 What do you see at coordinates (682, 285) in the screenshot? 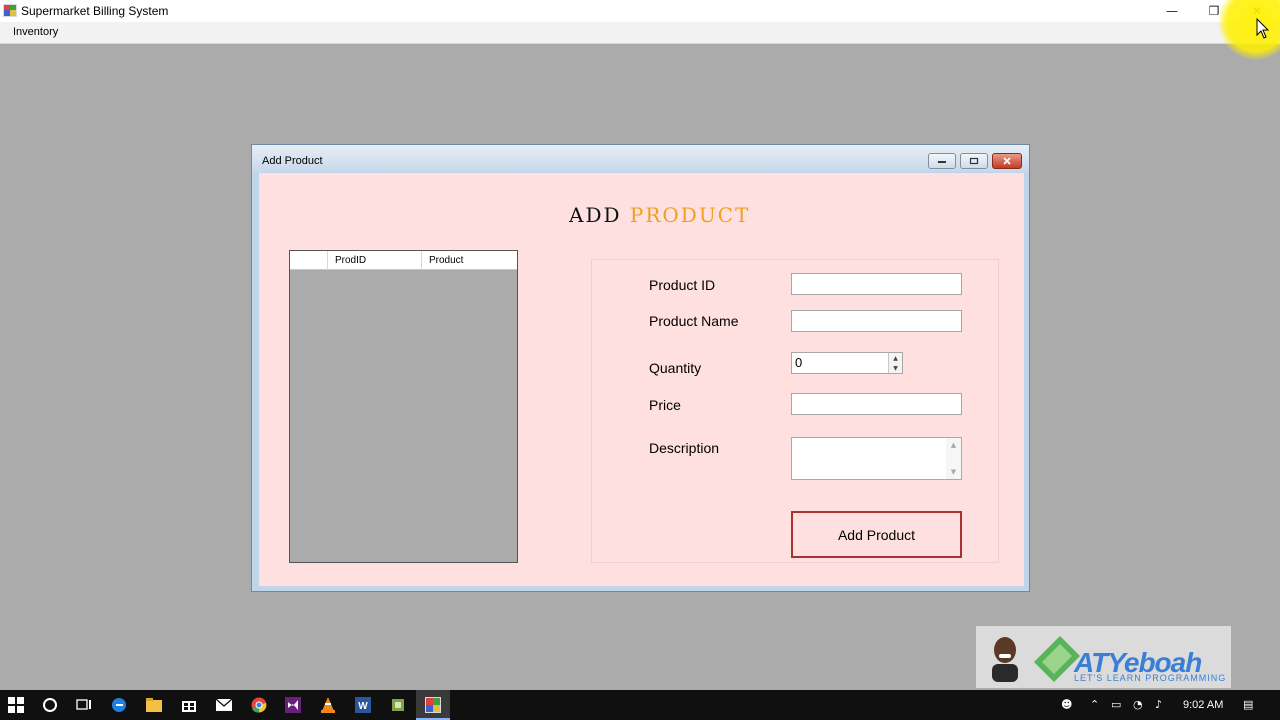
I see `product-id-label: Product ID` at bounding box center [682, 285].